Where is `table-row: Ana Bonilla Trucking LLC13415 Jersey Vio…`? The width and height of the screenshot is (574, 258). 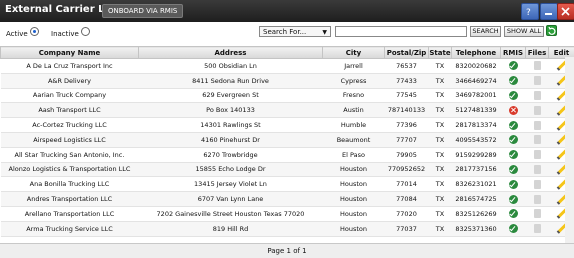 table-row: Ana Bonilla Trucking LLC13415 Jersey Vio… is located at coordinates (287, 184).